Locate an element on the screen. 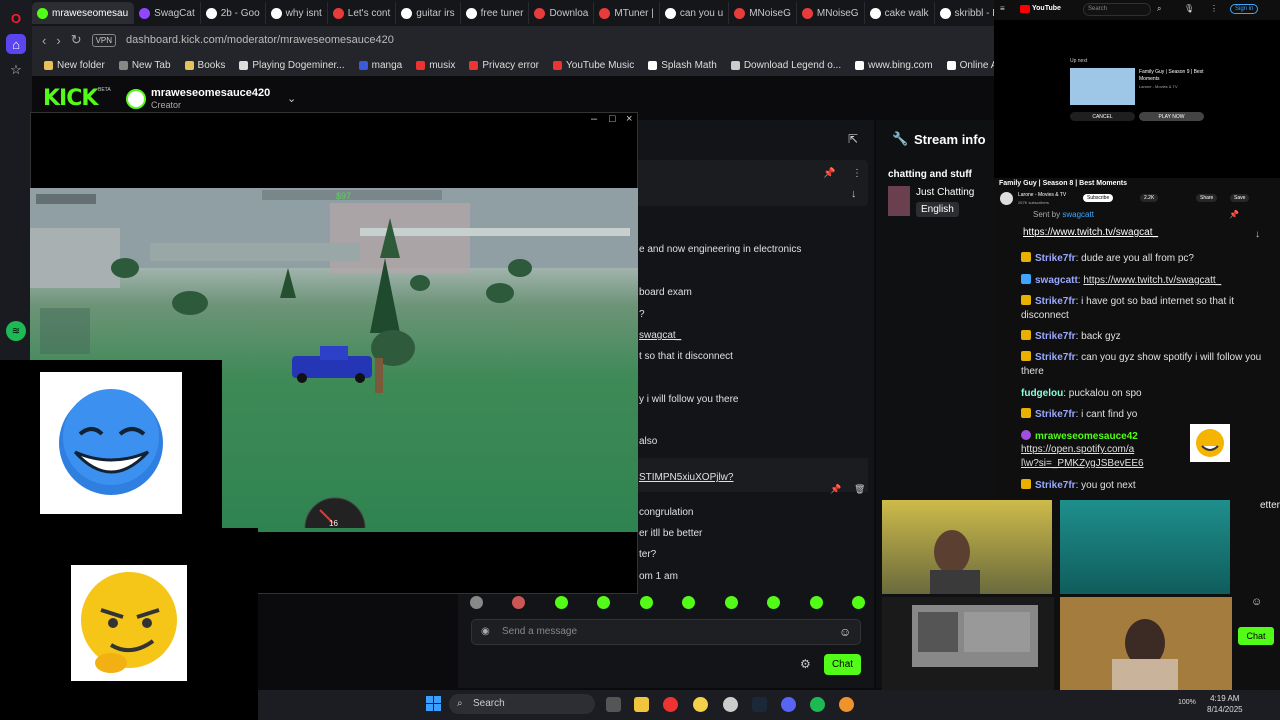 Image resolution: width=1280 pixels, height=720 pixels. close-icon: × is located at coordinates (629, 119).